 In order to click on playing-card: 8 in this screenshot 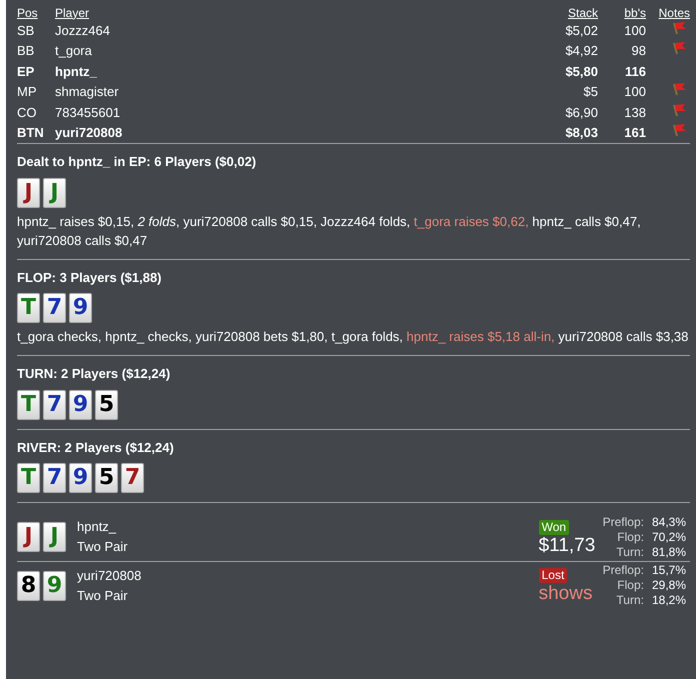, I will do `click(28, 585)`.